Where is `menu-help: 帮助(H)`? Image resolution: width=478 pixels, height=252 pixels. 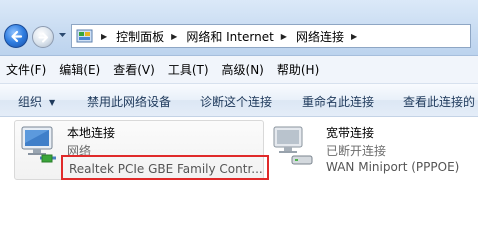 menu-help: 帮助(H) is located at coordinates (298, 69).